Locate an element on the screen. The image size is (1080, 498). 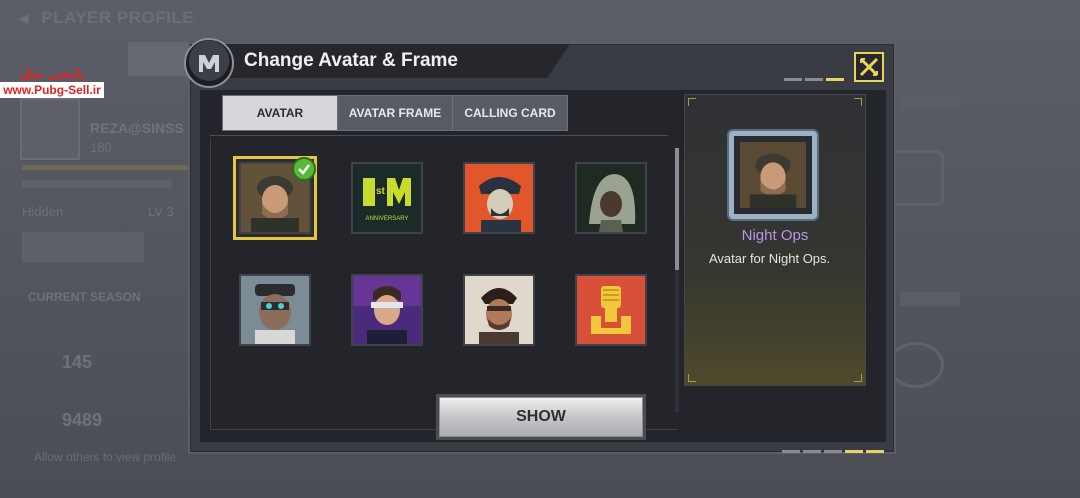
avatar-item: st ANNIVERSARY is located at coordinates (387, 198).